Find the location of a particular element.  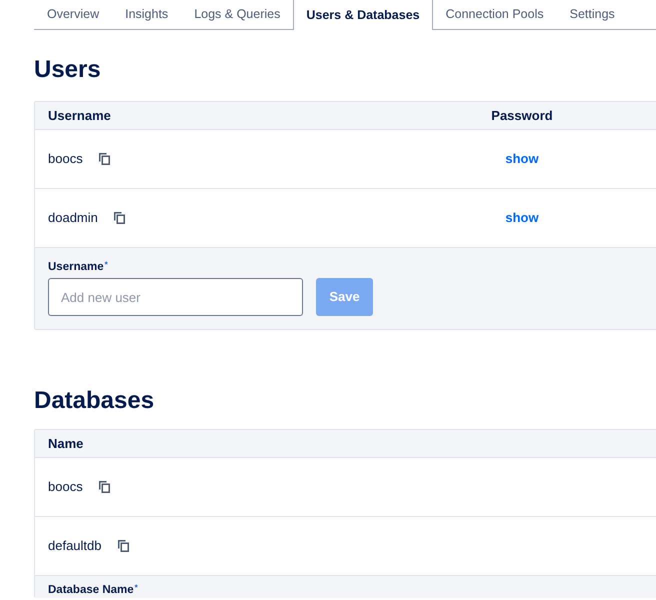

tab: Logs & Queries is located at coordinates (237, 14).